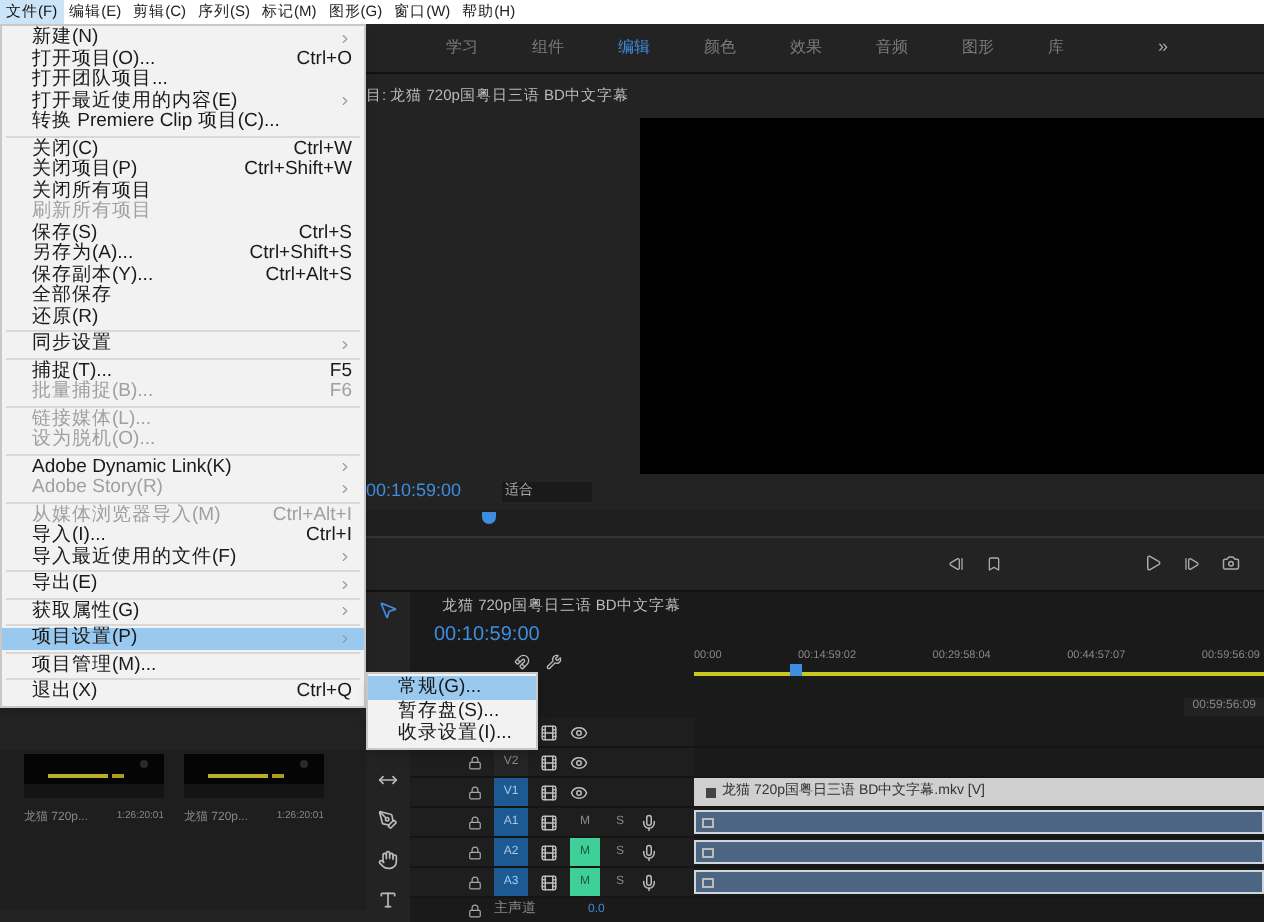 The height and width of the screenshot is (922, 1264). I want to click on snap-icon, so click(522, 662).